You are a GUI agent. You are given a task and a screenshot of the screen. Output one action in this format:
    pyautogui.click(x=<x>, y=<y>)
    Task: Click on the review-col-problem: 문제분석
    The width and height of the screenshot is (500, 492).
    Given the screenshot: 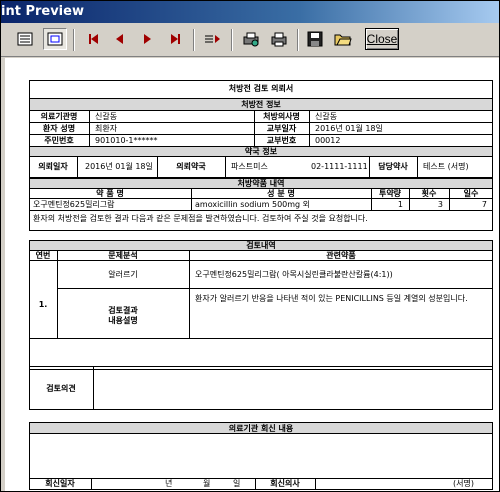 What is the action you would take?
    pyautogui.click(x=123, y=255)
    